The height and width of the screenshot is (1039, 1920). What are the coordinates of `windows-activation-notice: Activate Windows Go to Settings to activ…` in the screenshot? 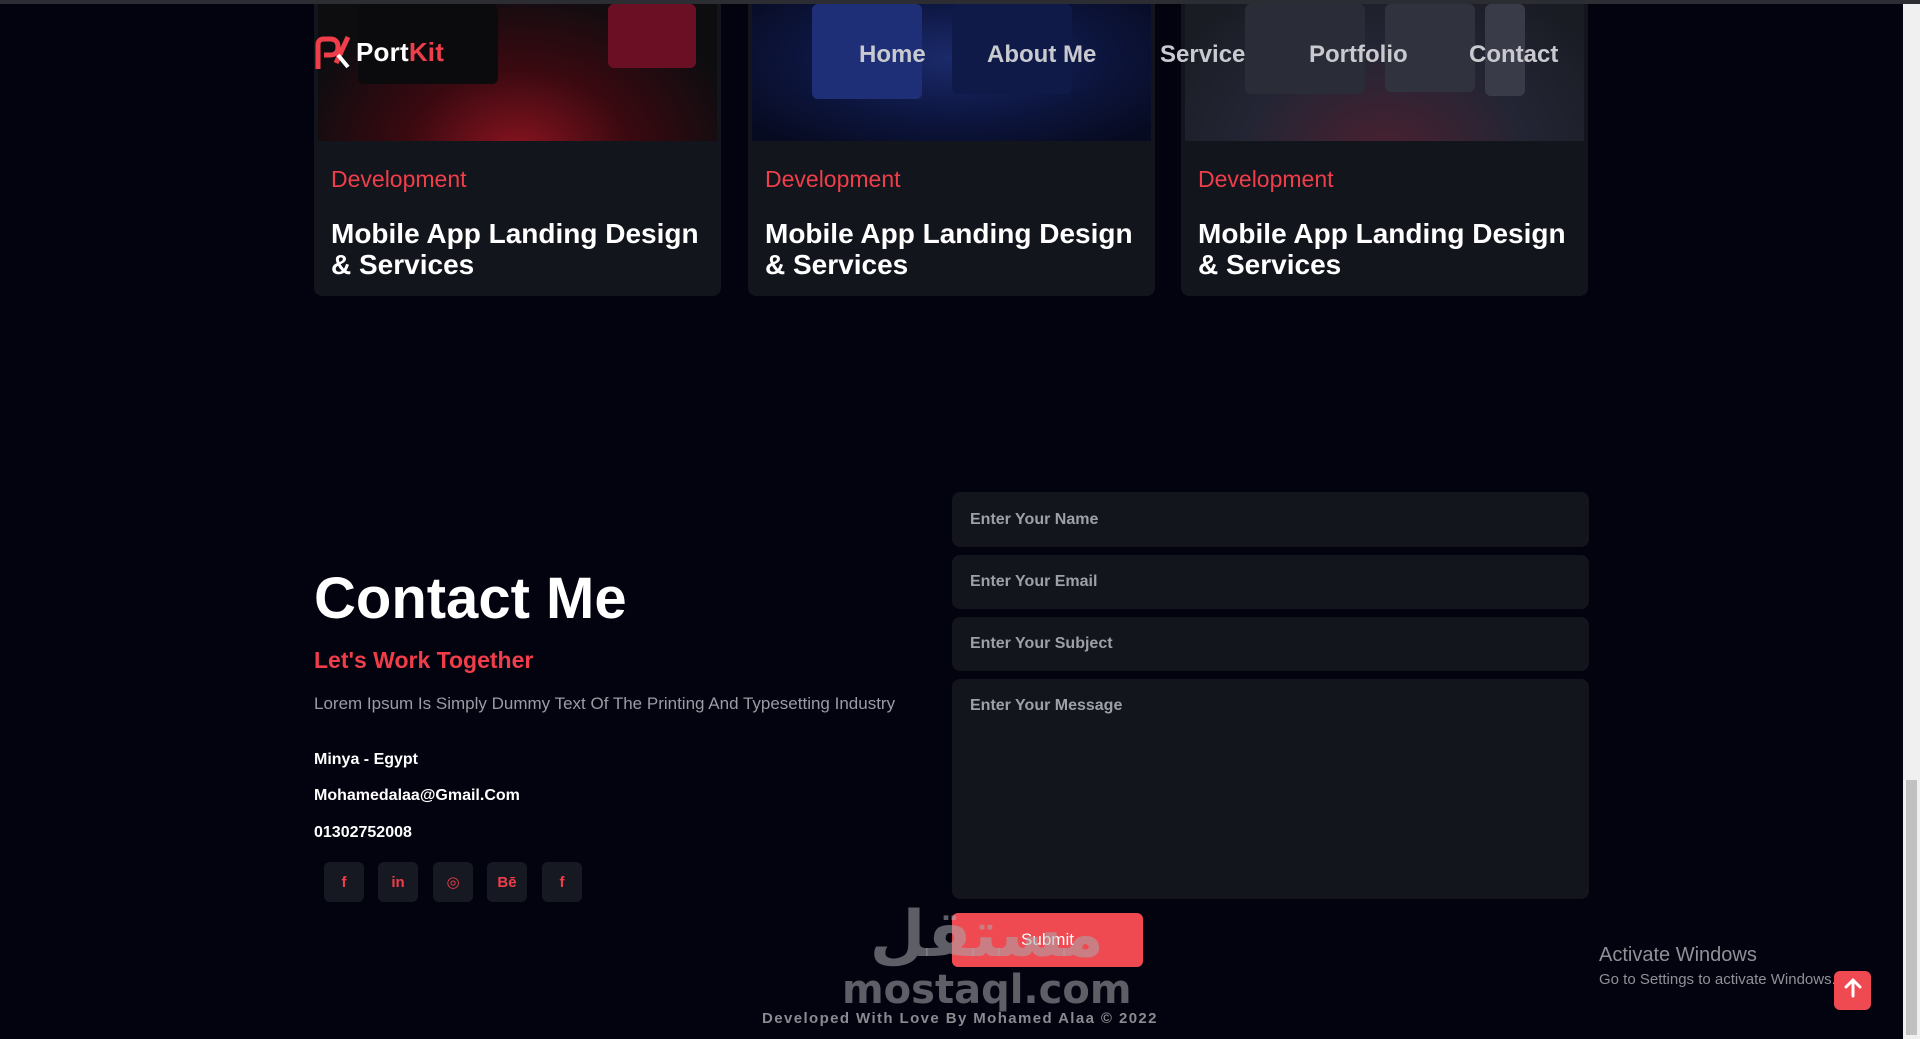 It's located at (1717, 966).